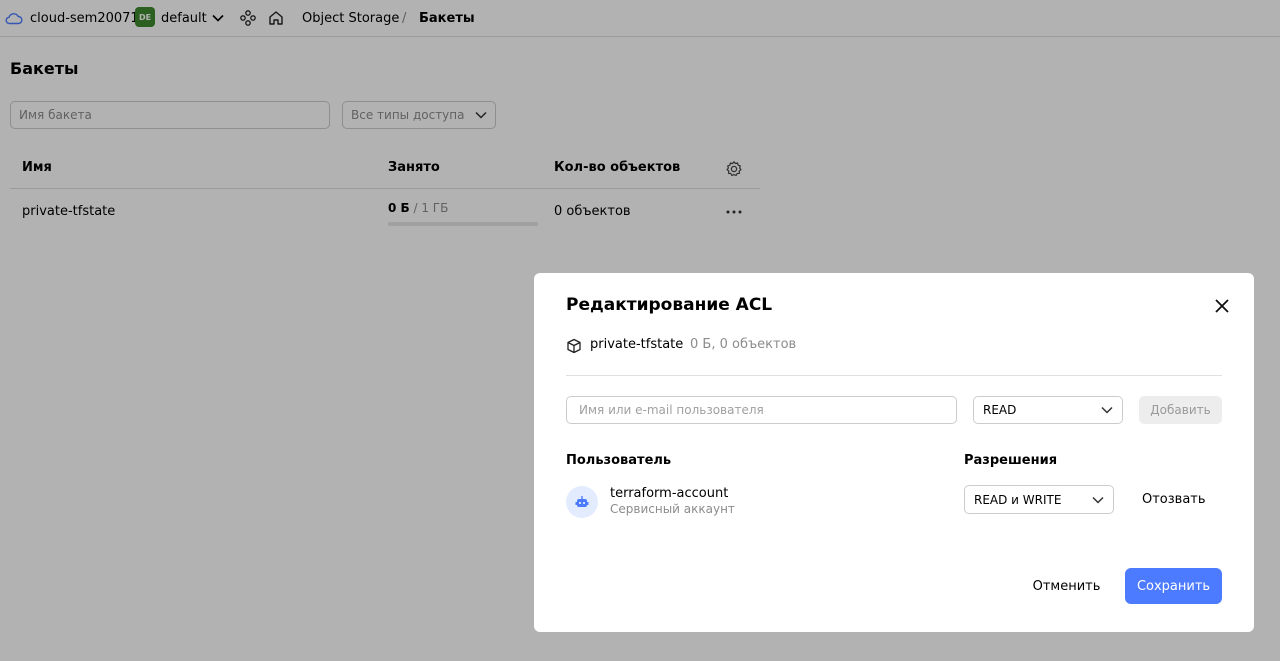 The image size is (1280, 661). I want to click on bucket-icon, so click(574, 346).